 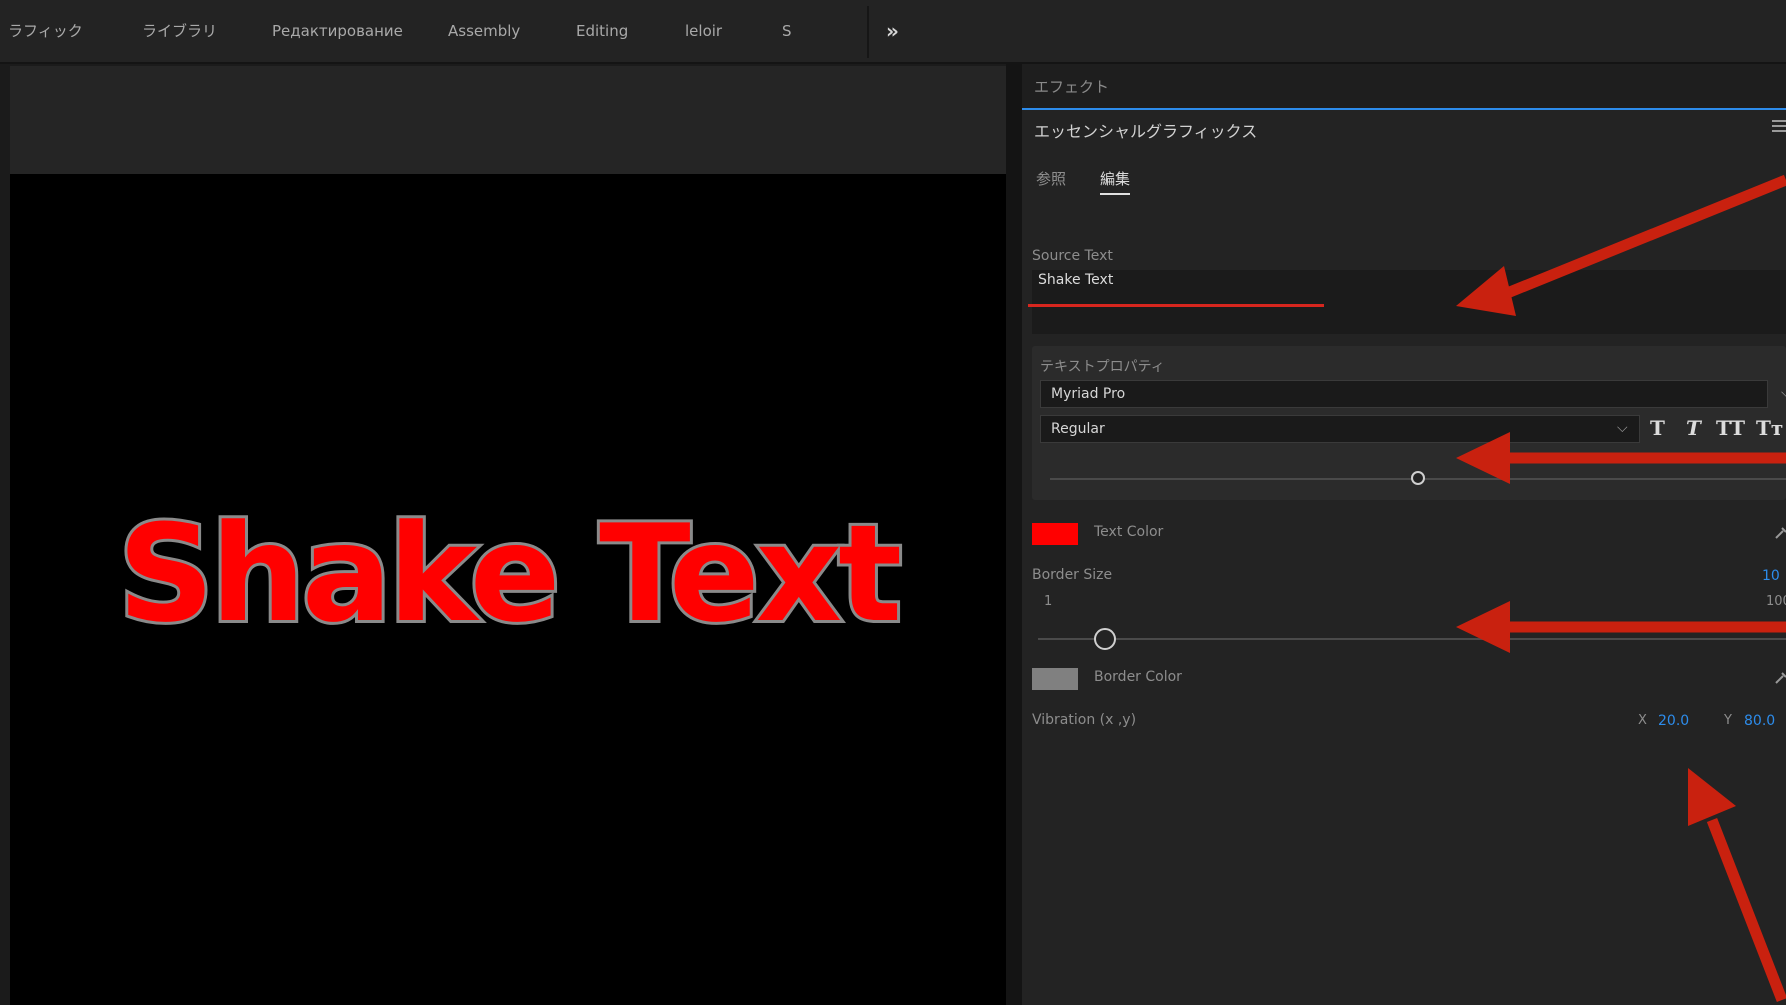 I want to click on vibration-y-value: 80.0, so click(x=1759, y=721).